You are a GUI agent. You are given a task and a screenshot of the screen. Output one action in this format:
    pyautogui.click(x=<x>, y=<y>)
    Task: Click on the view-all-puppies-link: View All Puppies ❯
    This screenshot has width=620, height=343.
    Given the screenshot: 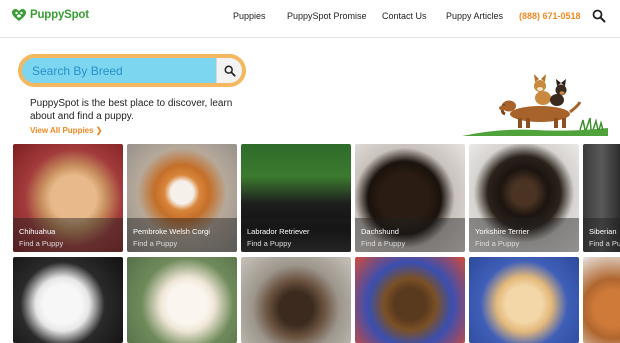 What is the action you would take?
    pyautogui.click(x=66, y=130)
    